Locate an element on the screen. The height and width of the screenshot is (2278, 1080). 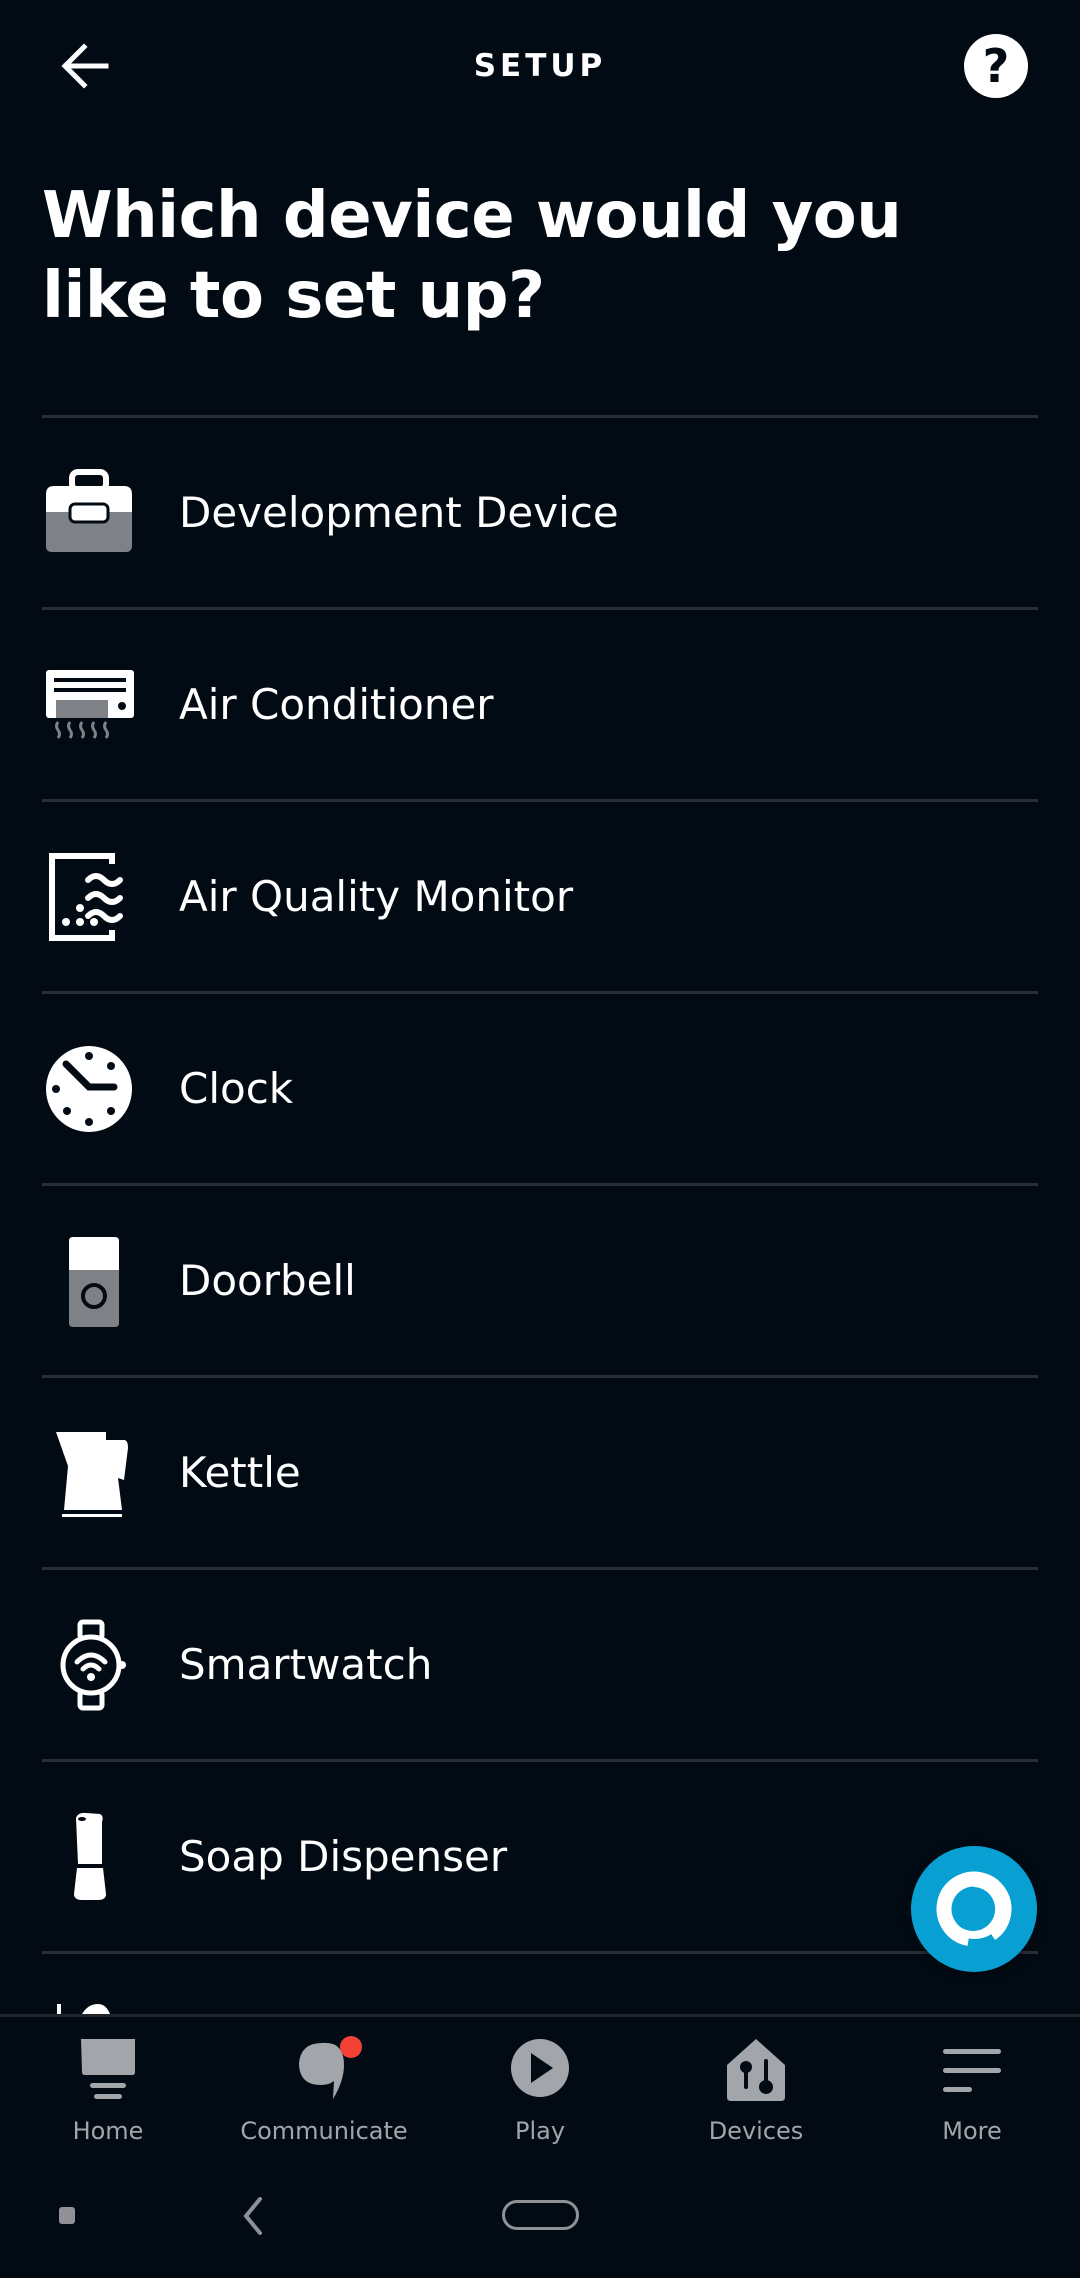
device-list-item: Kettle is located at coordinates (540, 1474).